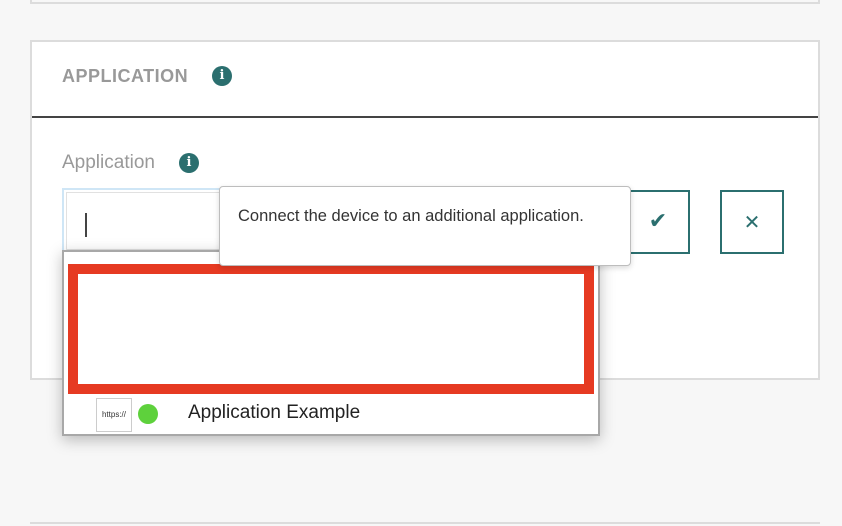 The width and height of the screenshot is (842, 526). What do you see at coordinates (148, 414) in the screenshot?
I see `status-dot-icon` at bounding box center [148, 414].